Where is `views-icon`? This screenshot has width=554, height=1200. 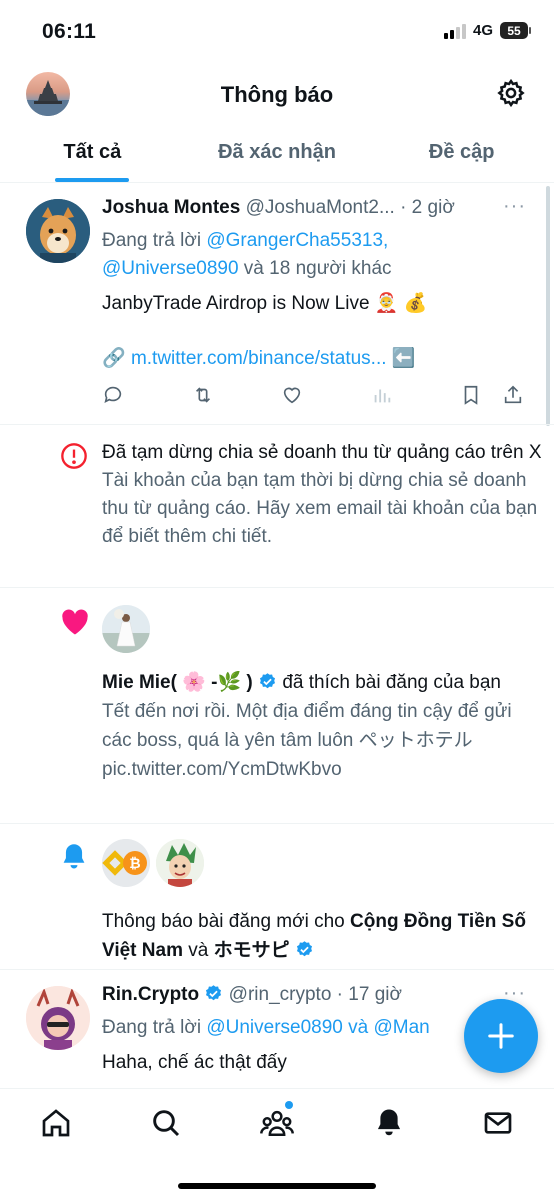
views-icon is located at coordinates (383, 396).